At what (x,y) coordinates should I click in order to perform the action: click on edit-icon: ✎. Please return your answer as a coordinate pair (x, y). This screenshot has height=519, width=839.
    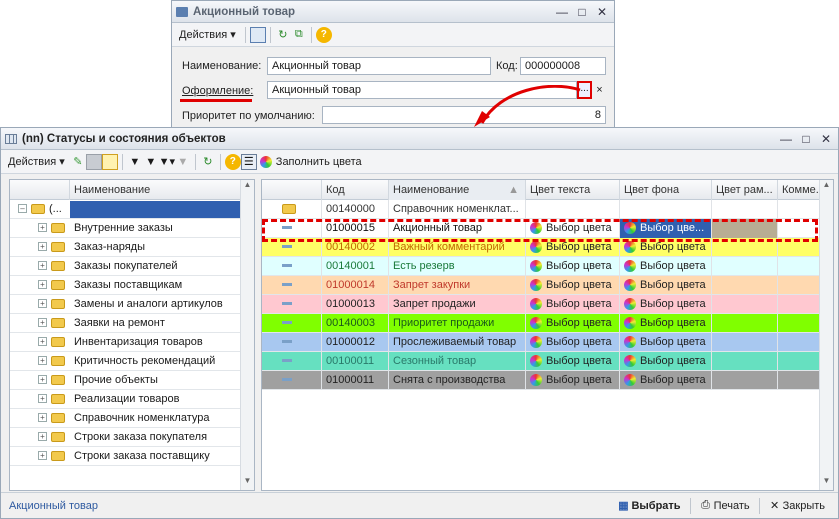
    Looking at the image, I should click on (78, 162).